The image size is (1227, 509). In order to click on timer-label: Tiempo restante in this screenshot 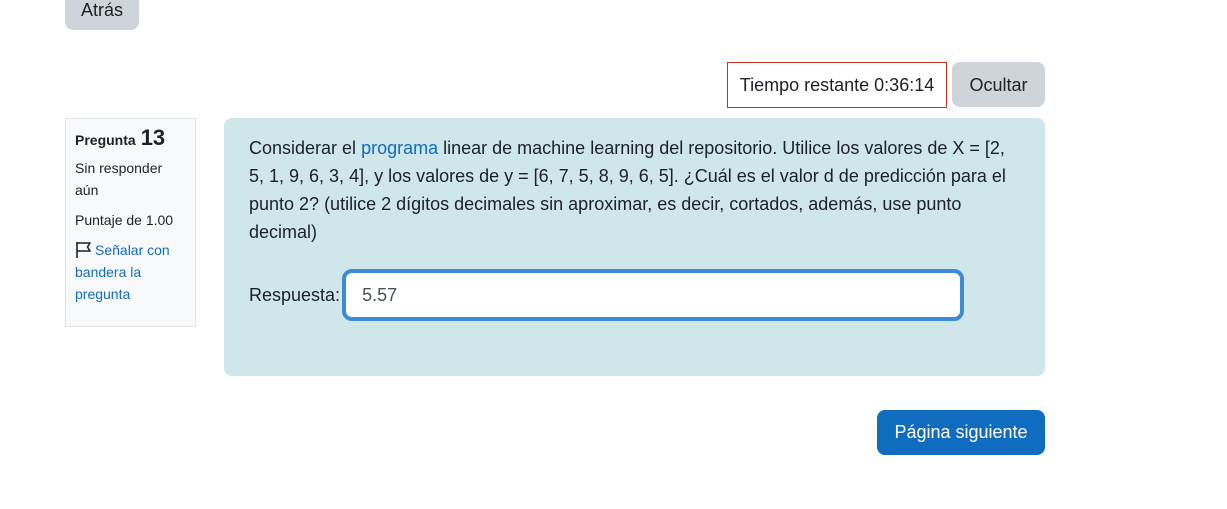, I will do `click(804, 84)`.